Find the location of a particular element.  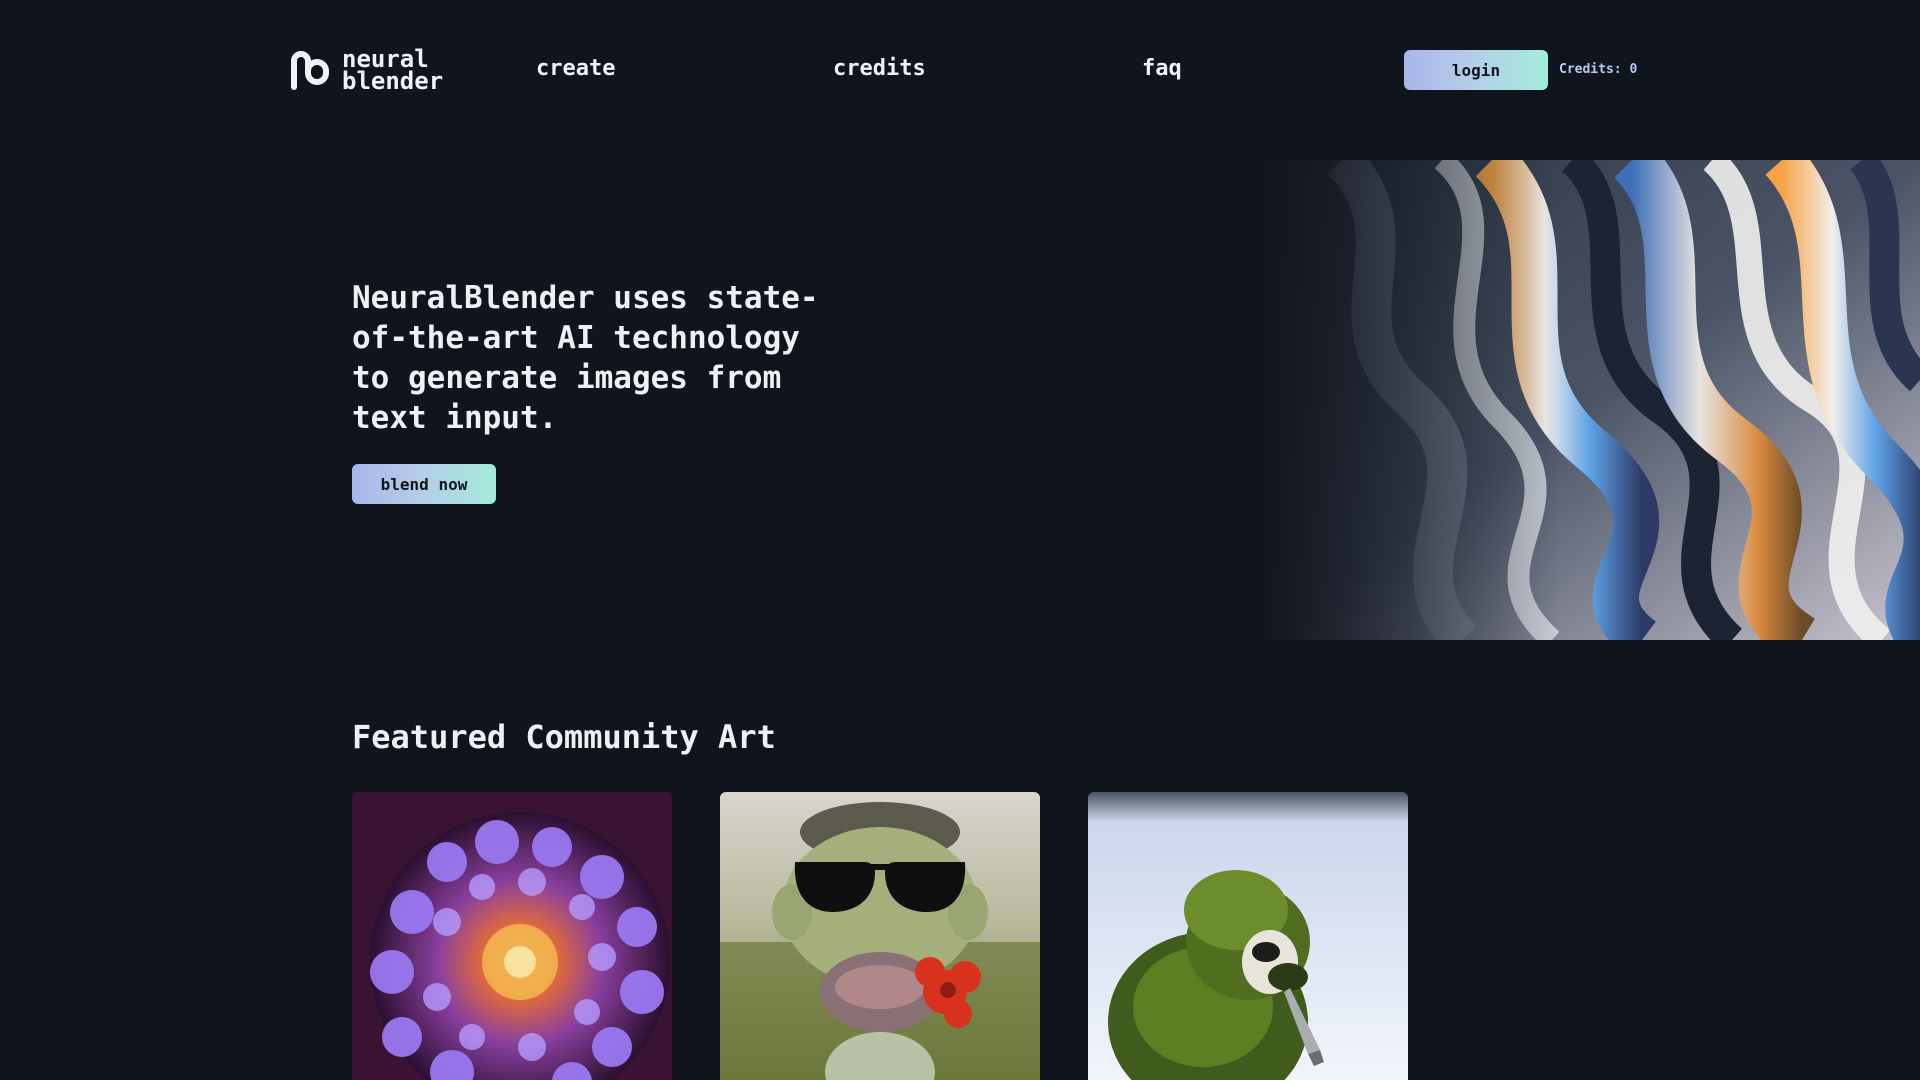

nav-credits-link: credits is located at coordinates (879, 68).